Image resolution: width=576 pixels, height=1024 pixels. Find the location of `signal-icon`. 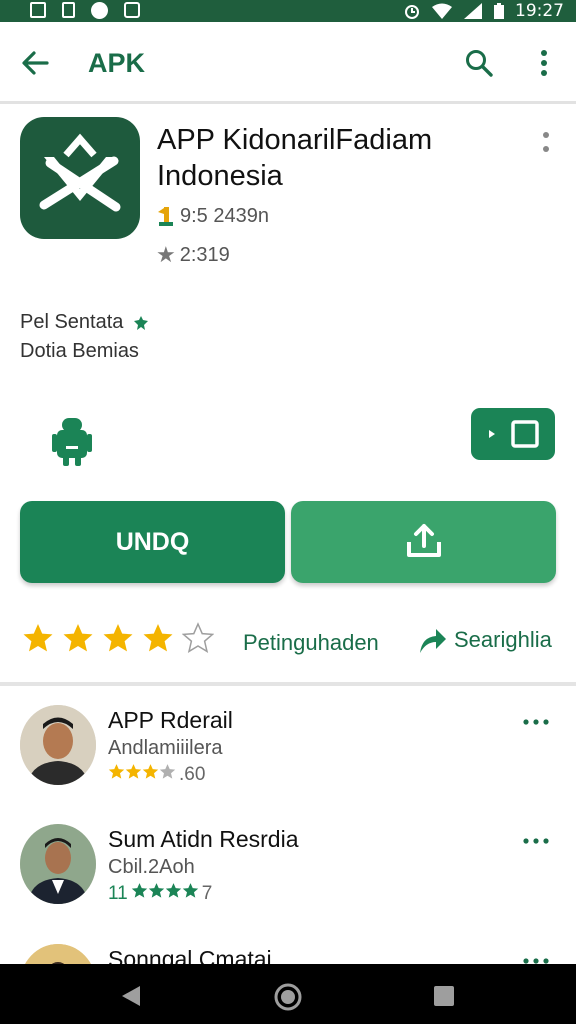

signal-icon is located at coordinates (473, 11).